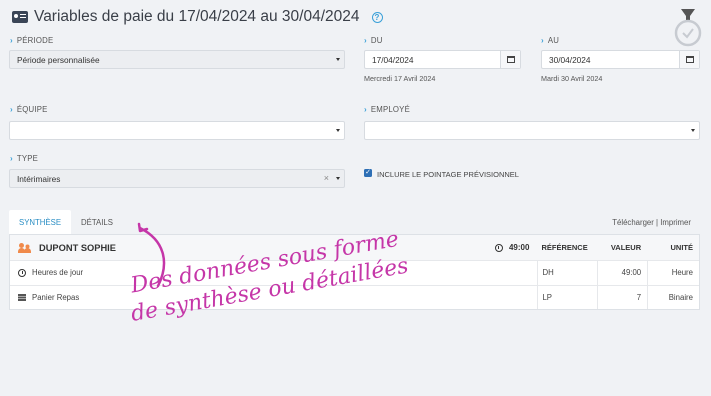  What do you see at coordinates (633, 222) in the screenshot?
I see `telecharger-link: Télécharger` at bounding box center [633, 222].